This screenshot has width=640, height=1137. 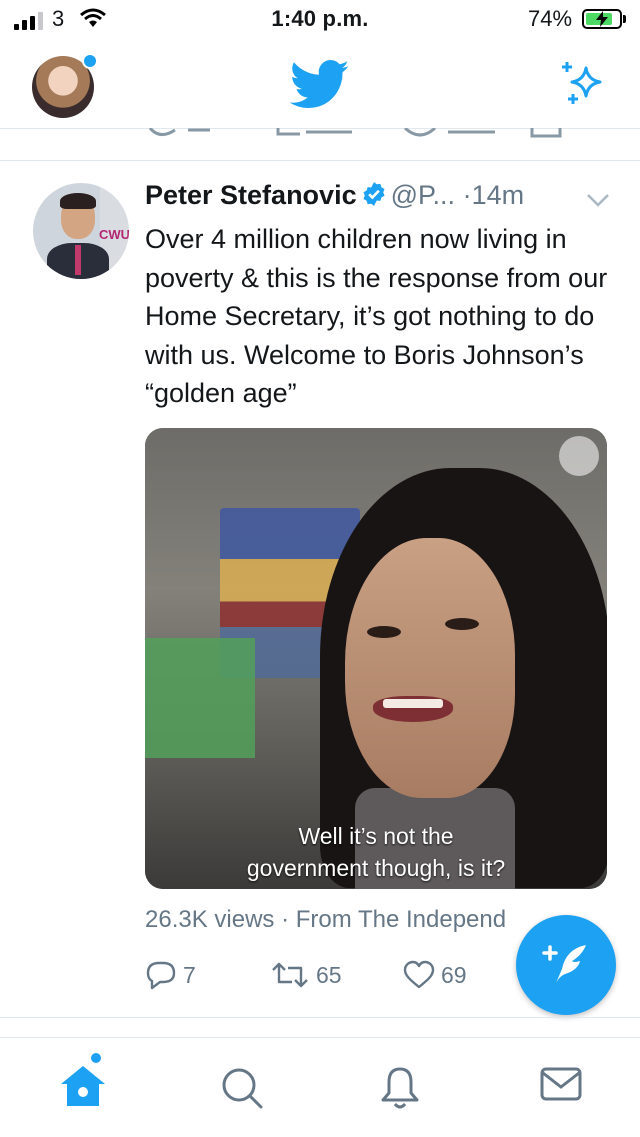 I want to click on top-nav-bar, so click(x=320, y=84).